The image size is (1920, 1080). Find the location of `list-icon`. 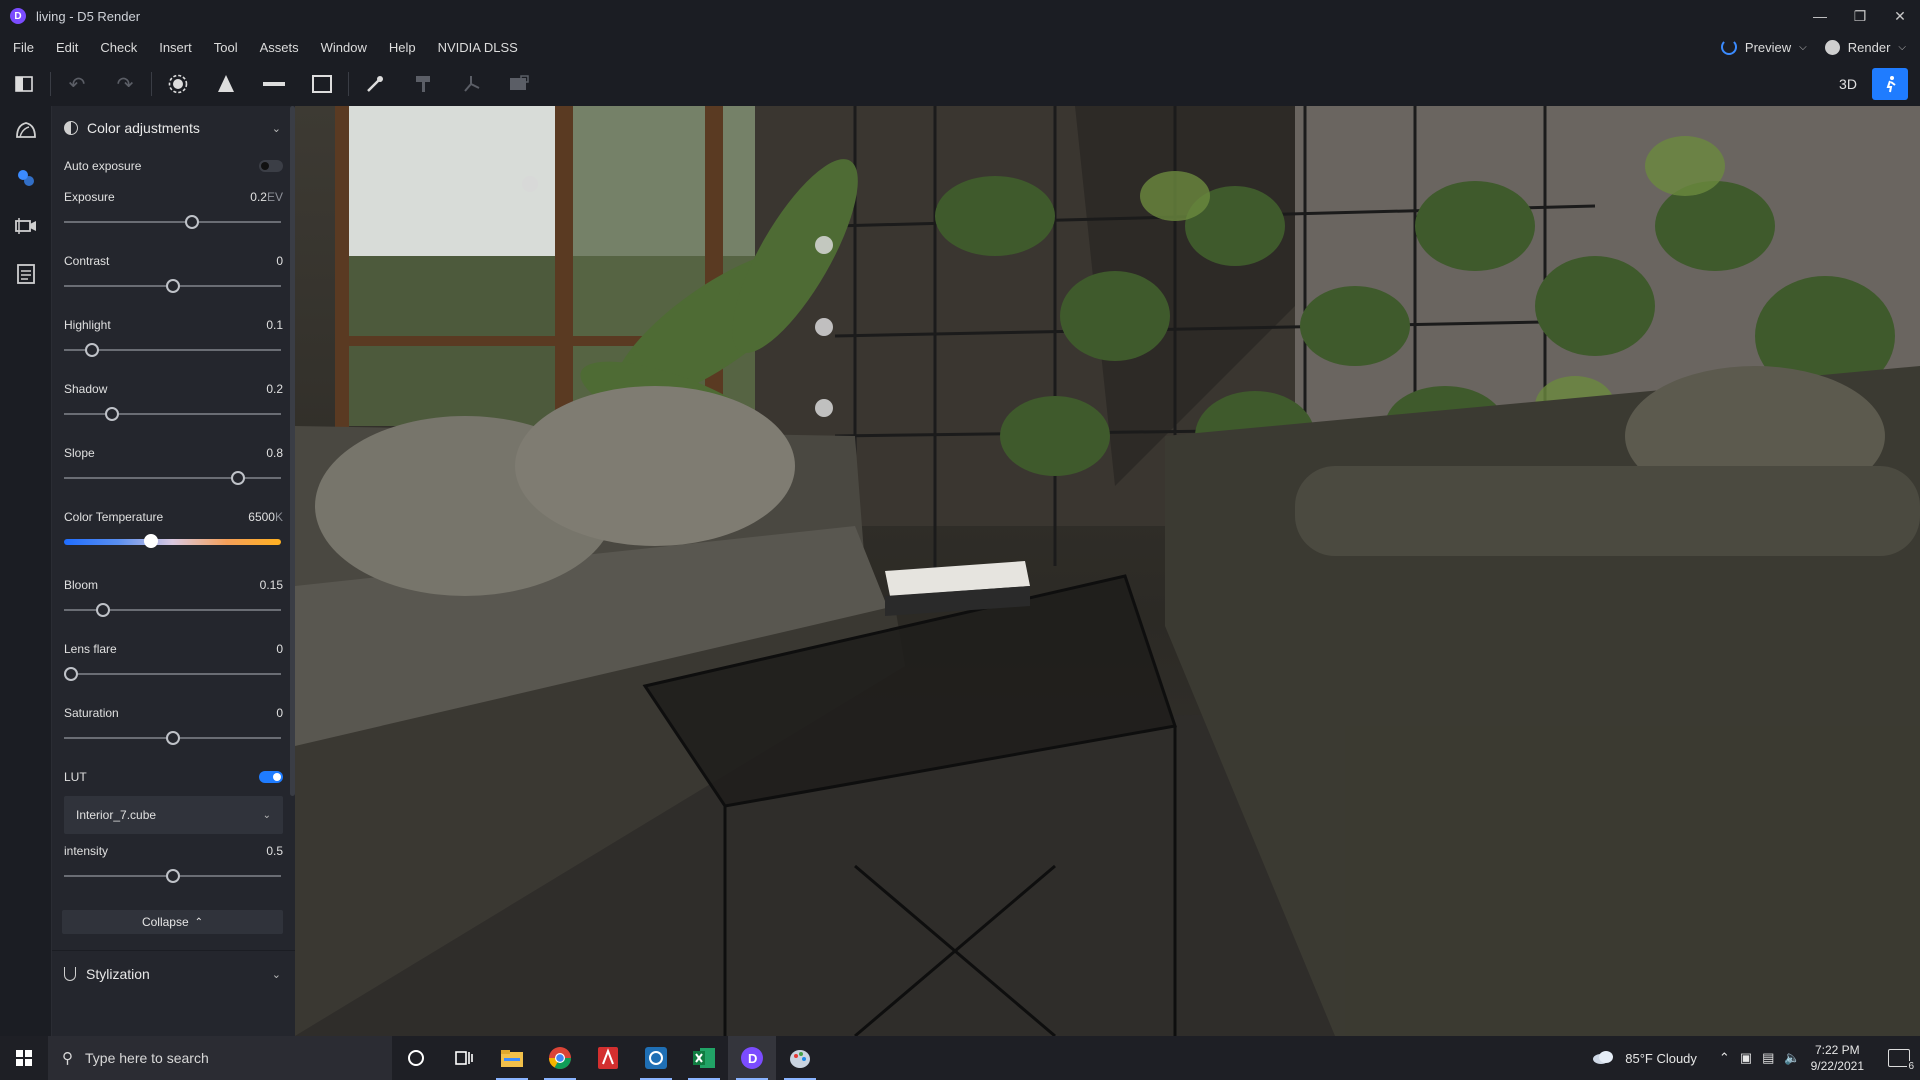

list-icon is located at coordinates (26, 274).